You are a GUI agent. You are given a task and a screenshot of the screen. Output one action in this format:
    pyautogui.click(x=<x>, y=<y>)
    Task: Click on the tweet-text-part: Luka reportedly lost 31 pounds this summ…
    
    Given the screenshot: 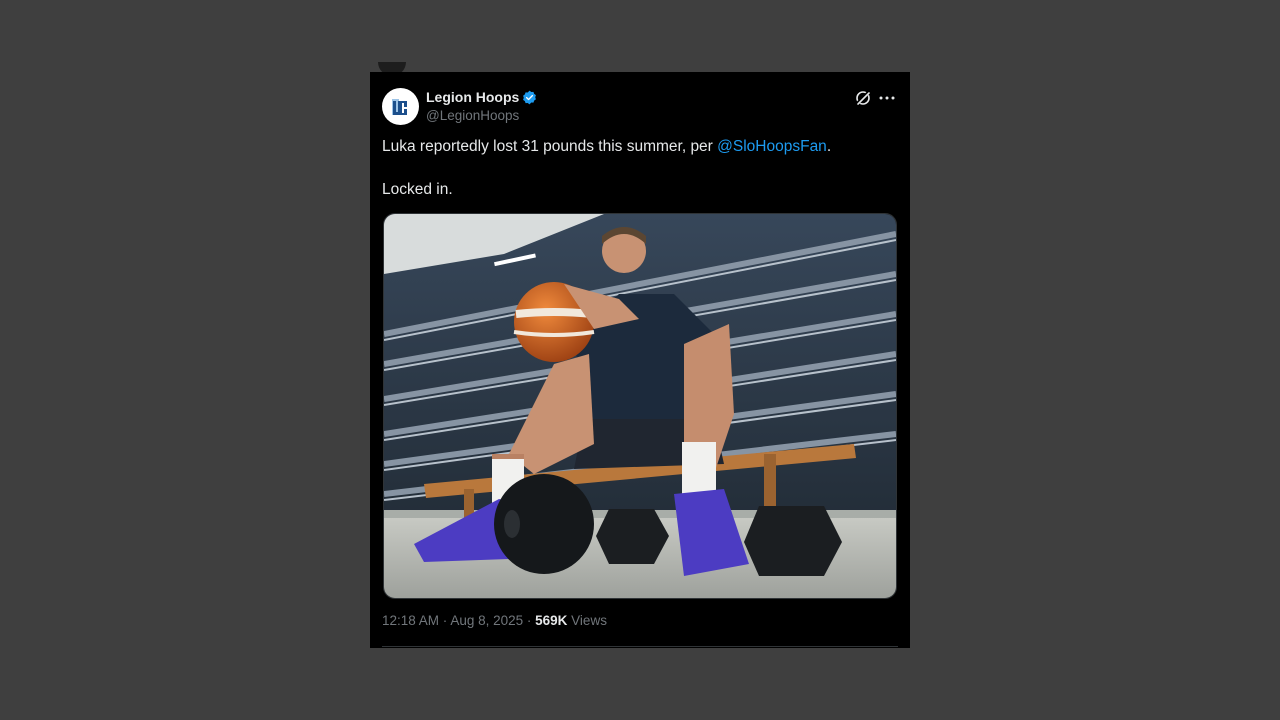 What is the action you would take?
    pyautogui.click(x=550, y=146)
    